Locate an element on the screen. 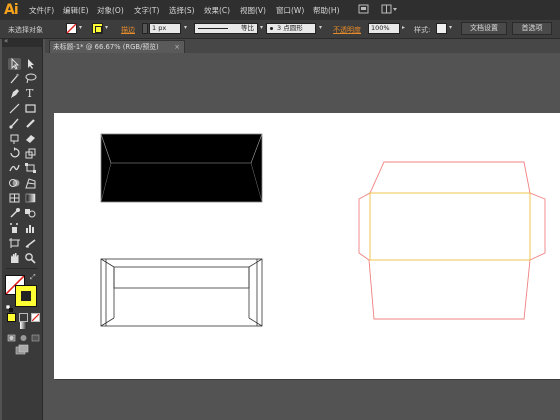 This screenshot has height=420, width=560. draw-inside-icon is located at coordinates (35, 334).